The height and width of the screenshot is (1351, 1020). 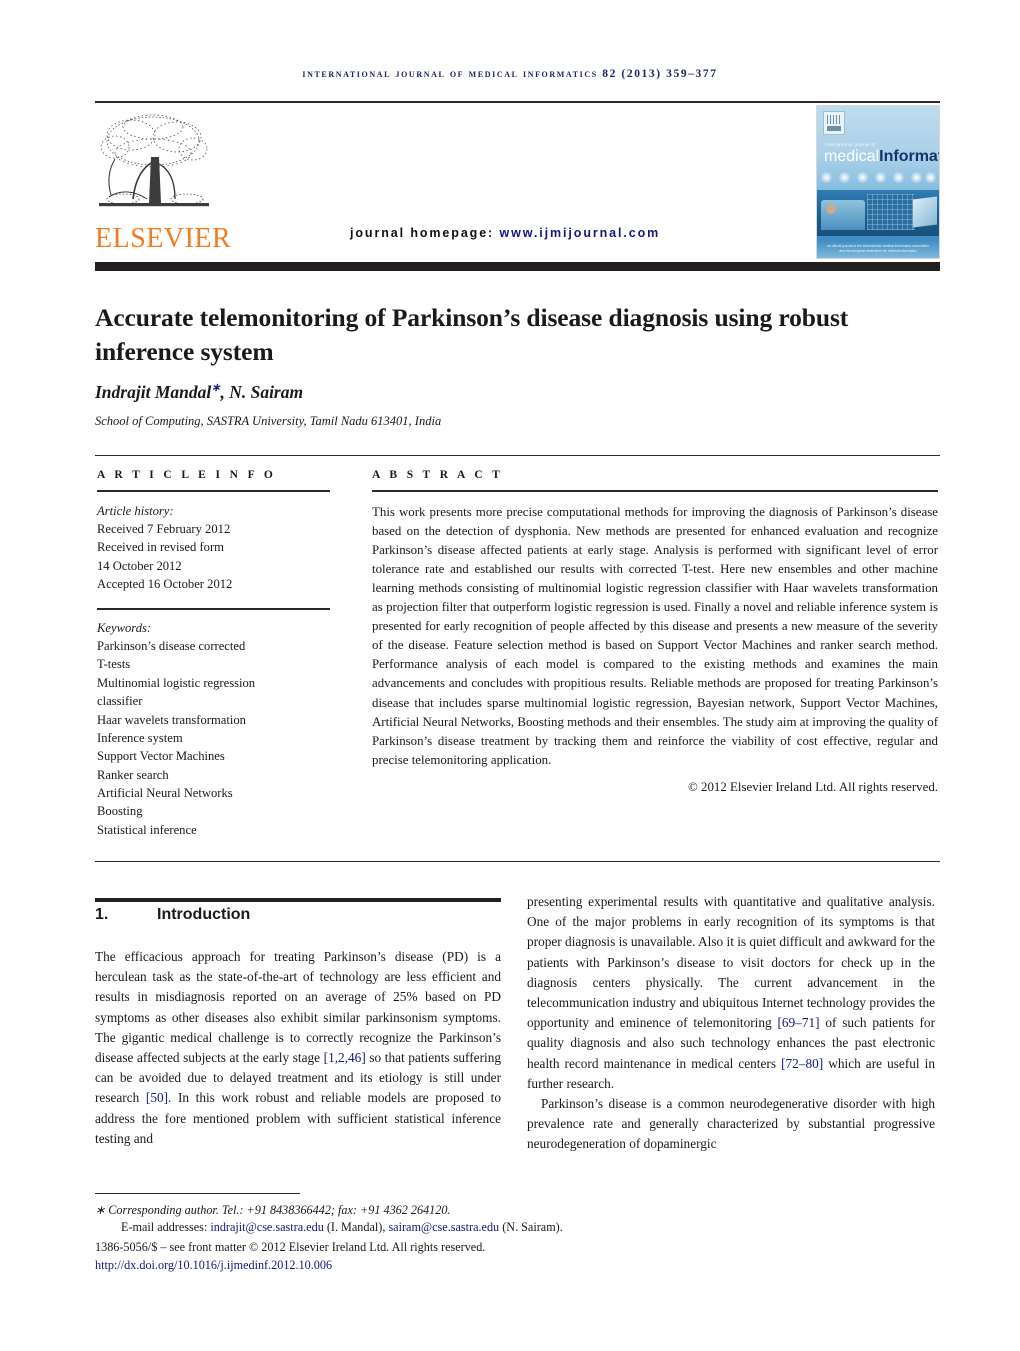 What do you see at coordinates (157, 1097) in the screenshot?
I see `citation-link: [50]` at bounding box center [157, 1097].